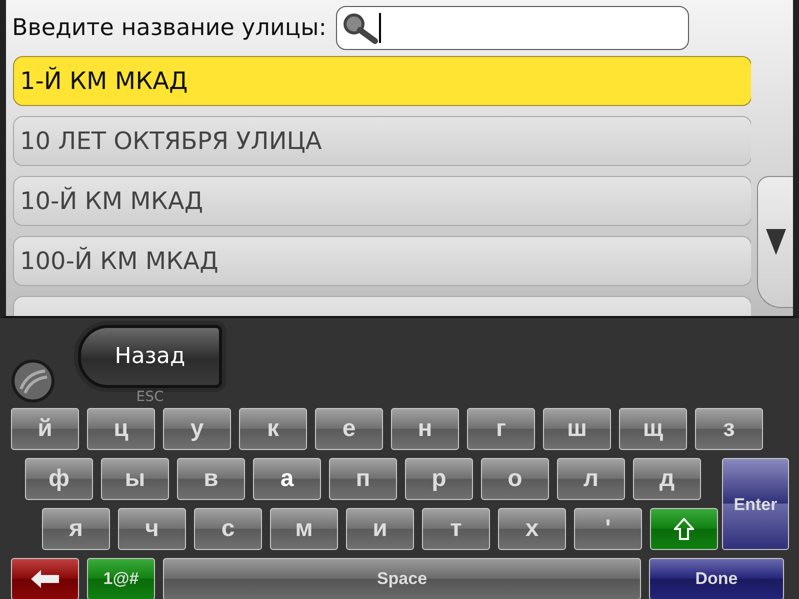 This screenshot has width=799, height=599. What do you see at coordinates (653, 429) in the screenshot?
I see `key: щ` at bounding box center [653, 429].